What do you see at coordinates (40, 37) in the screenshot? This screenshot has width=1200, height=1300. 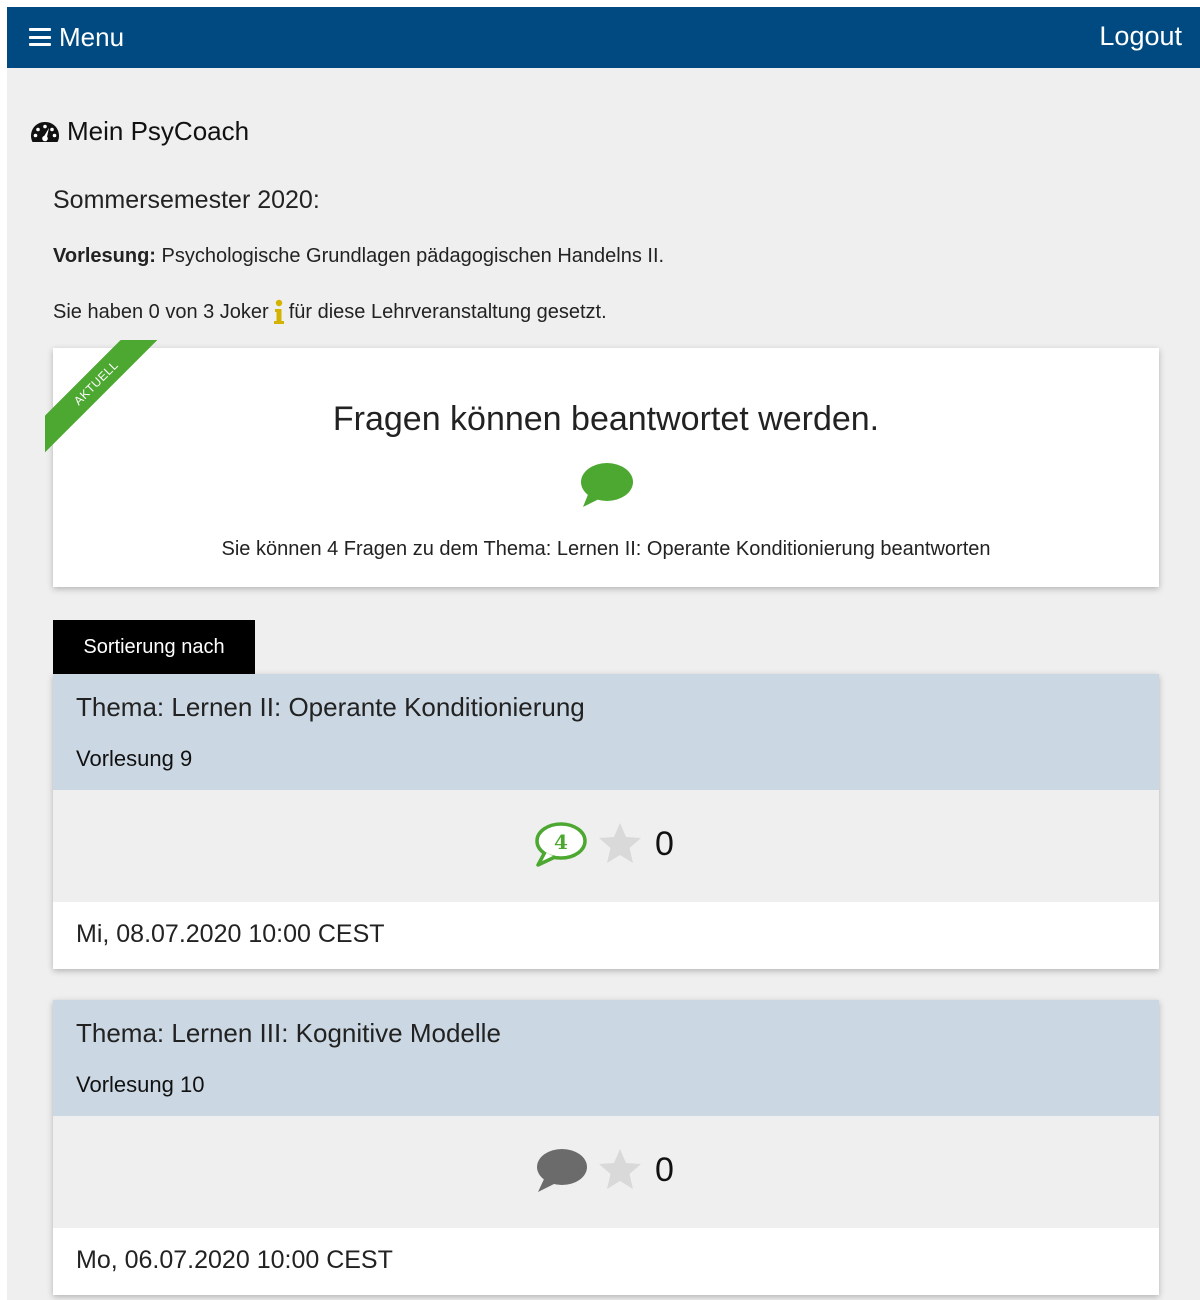 I see `hamburger-icon` at bounding box center [40, 37].